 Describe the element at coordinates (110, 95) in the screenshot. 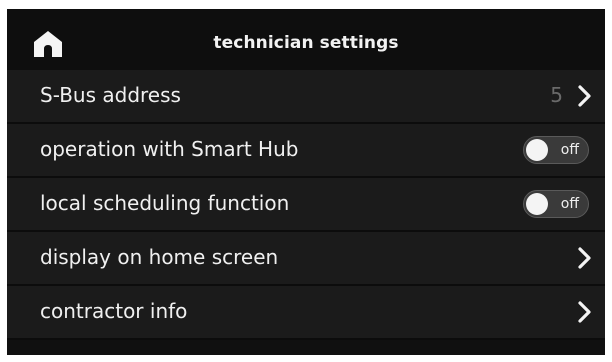

I see `row-label: S-Bus address` at that location.